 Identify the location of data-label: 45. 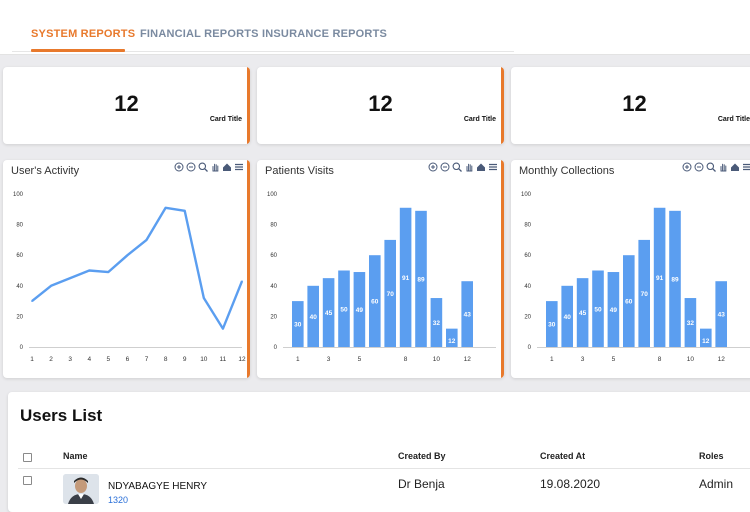
(329, 313).